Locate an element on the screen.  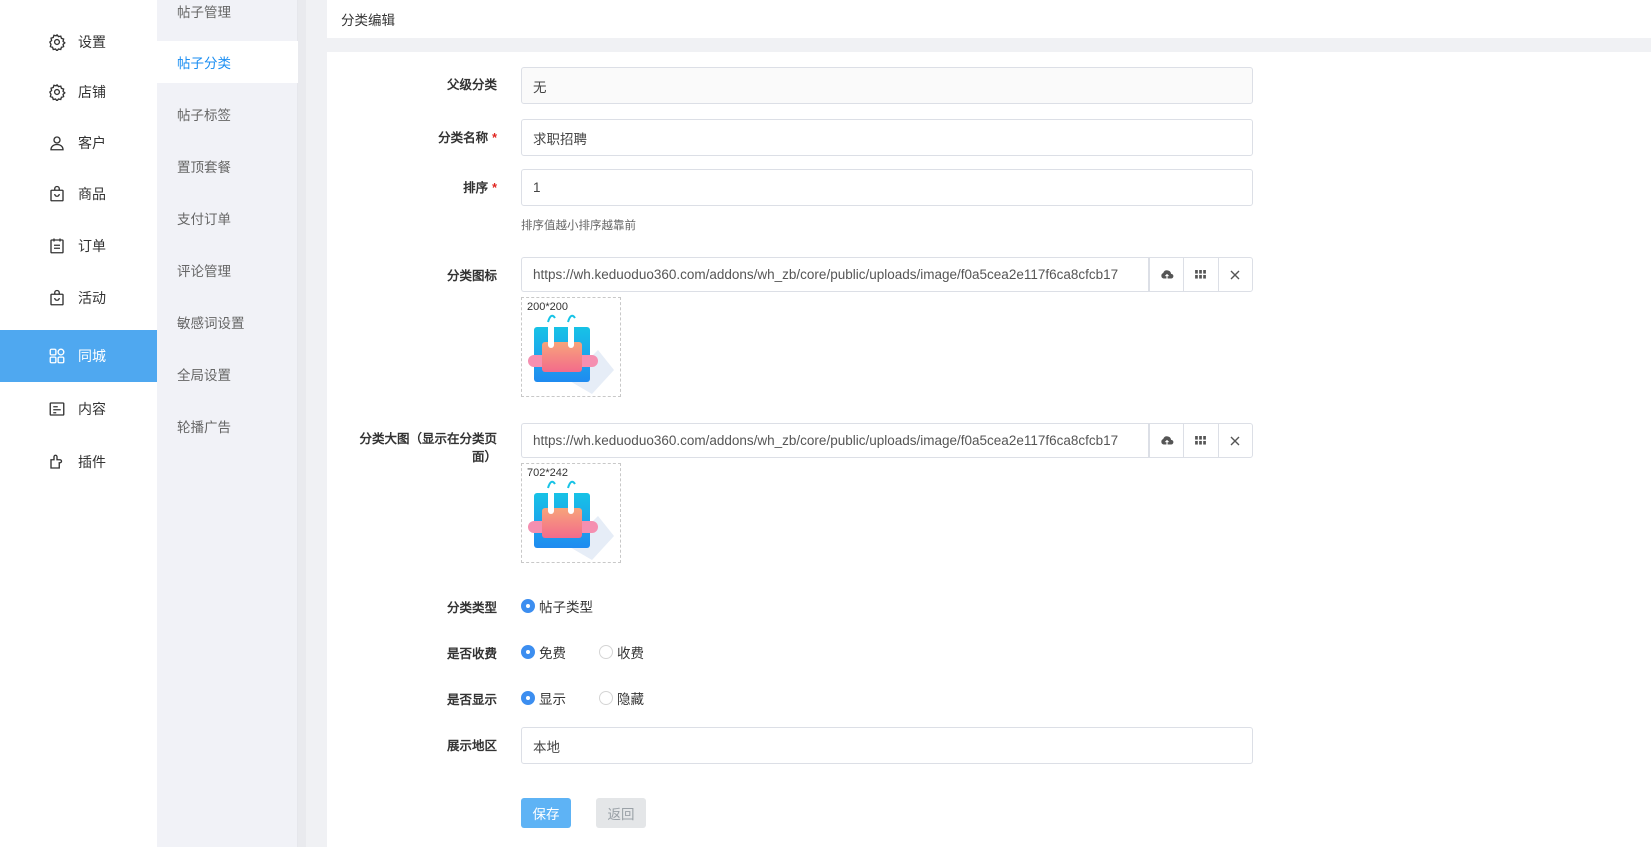
parent-category-select: 无 is located at coordinates (887, 85).